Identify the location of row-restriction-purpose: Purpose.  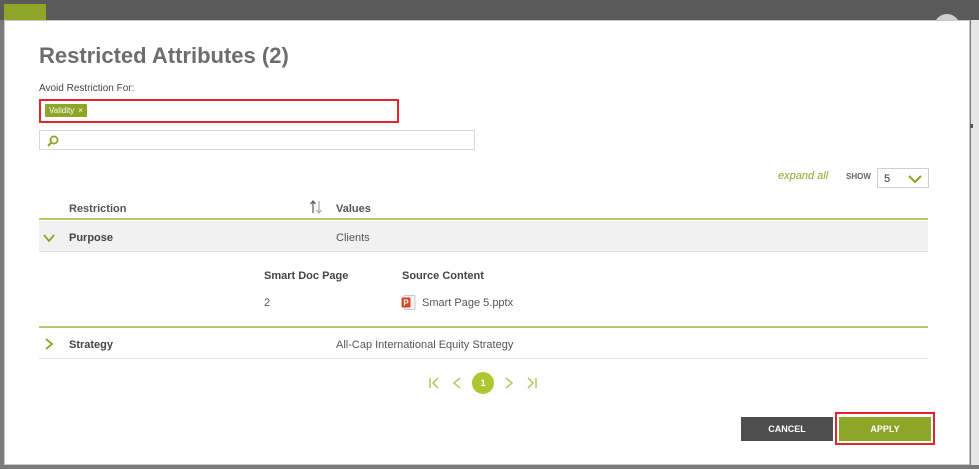
(91, 238).